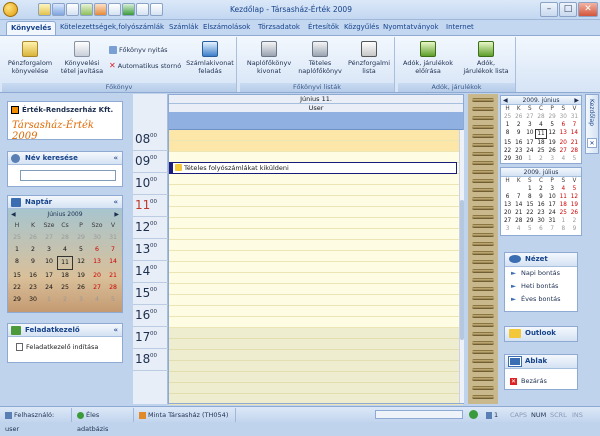 The width and height of the screenshot is (600, 436). I want to click on calendar-day: 15, so click(507, 143).